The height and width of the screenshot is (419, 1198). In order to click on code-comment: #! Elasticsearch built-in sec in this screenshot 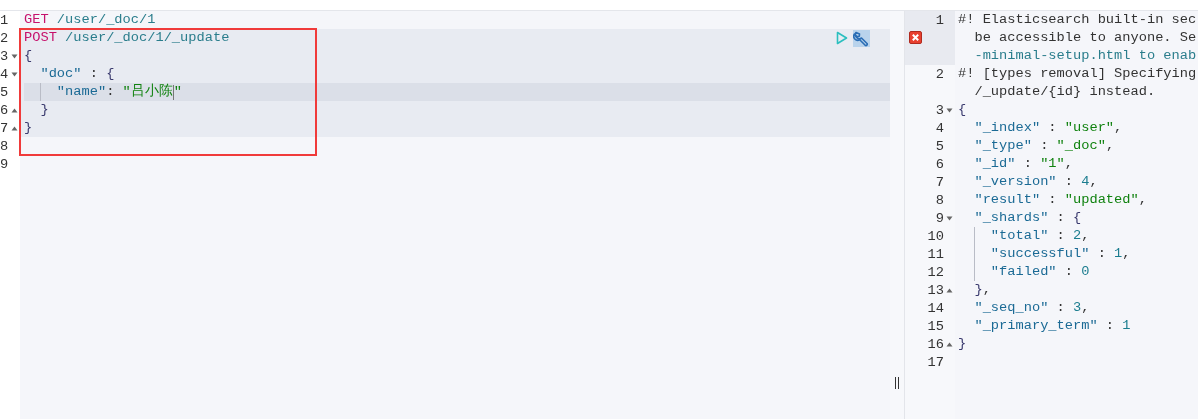, I will do `click(1077, 20)`.